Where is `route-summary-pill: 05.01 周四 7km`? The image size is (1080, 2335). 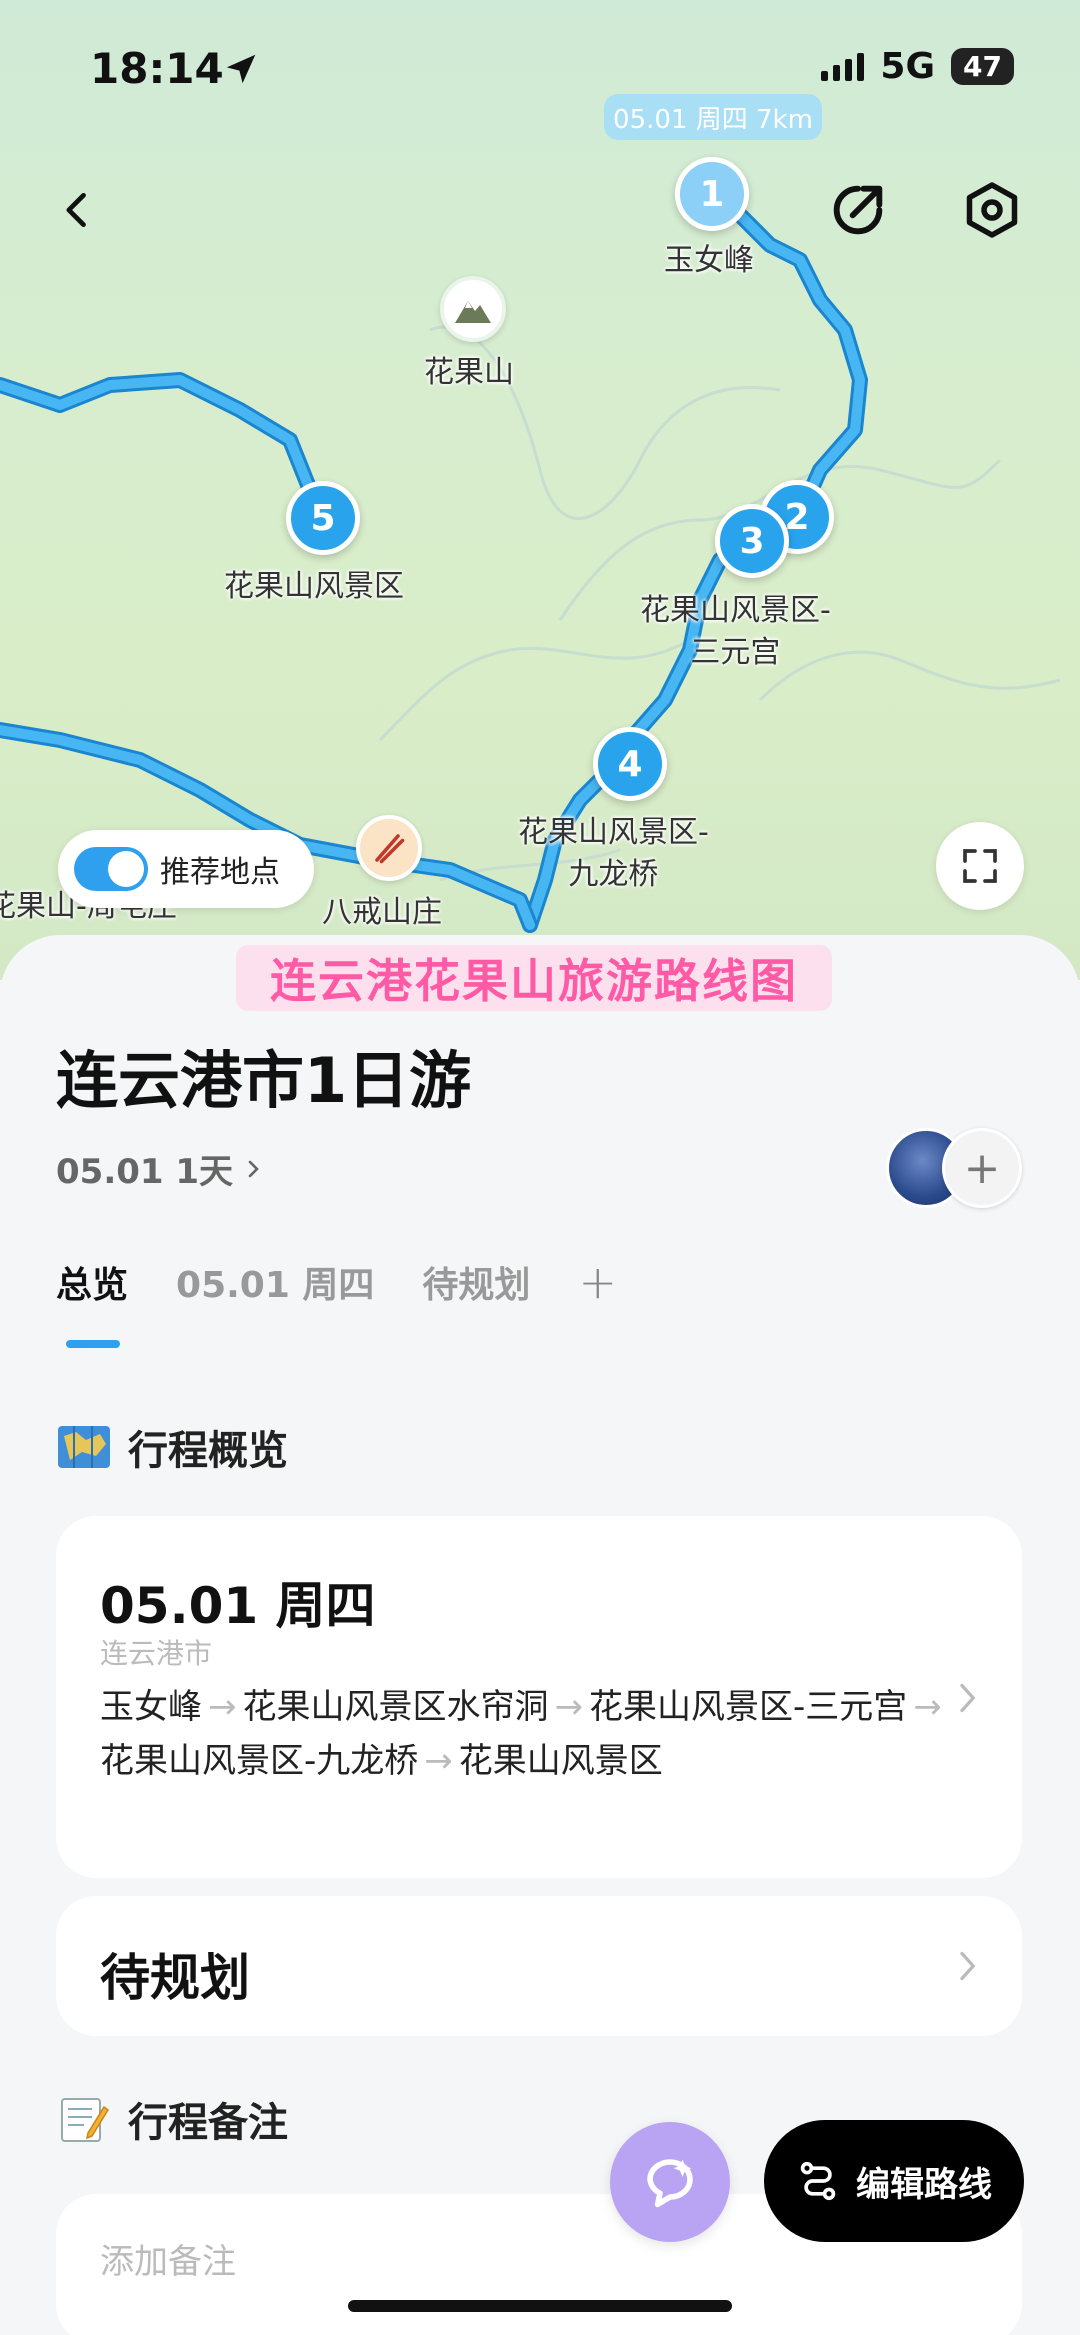
route-summary-pill: 05.01 周四 7km is located at coordinates (713, 117).